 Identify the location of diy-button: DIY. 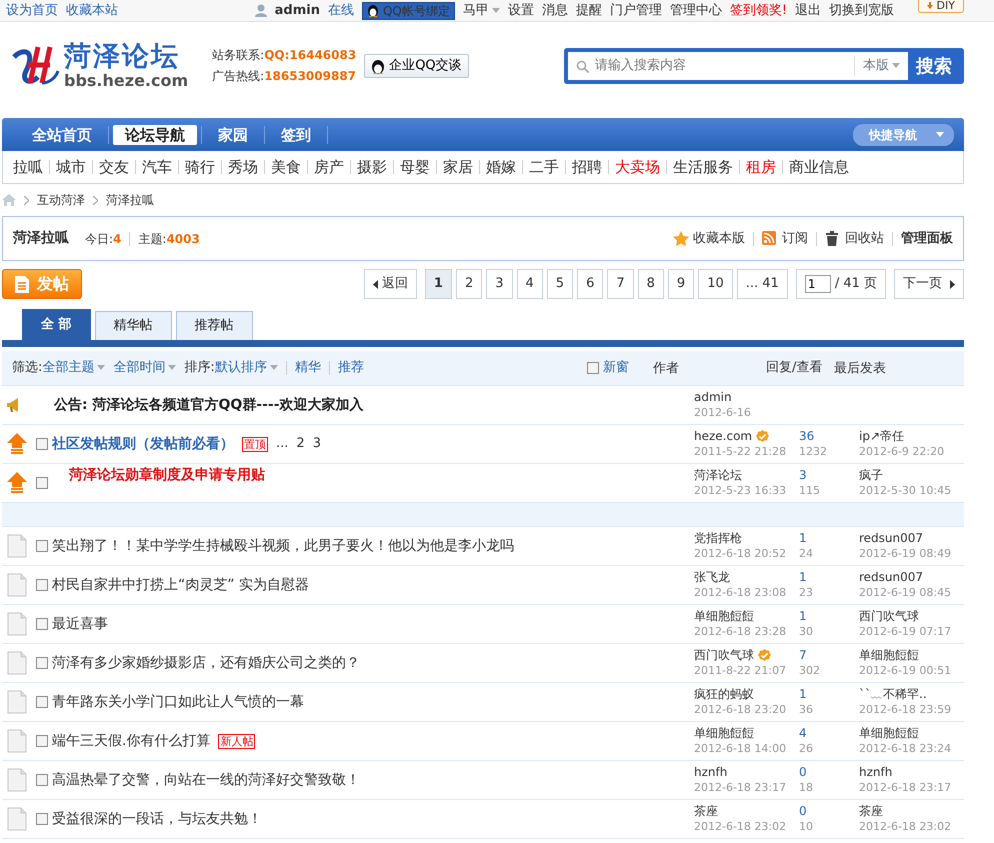
(941, 6).